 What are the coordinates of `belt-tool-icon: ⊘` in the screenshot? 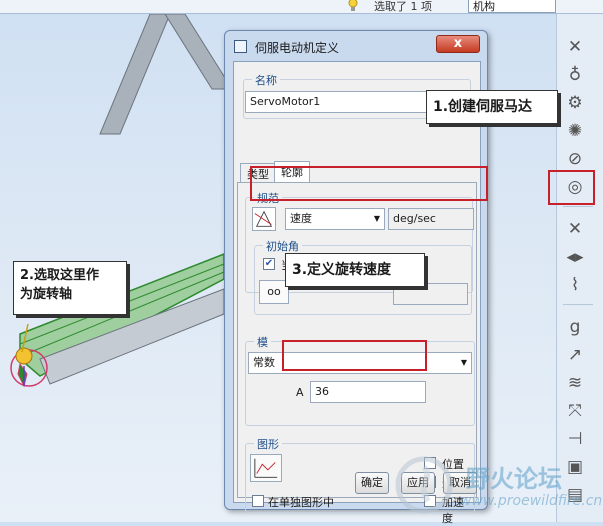 It's located at (575, 159).